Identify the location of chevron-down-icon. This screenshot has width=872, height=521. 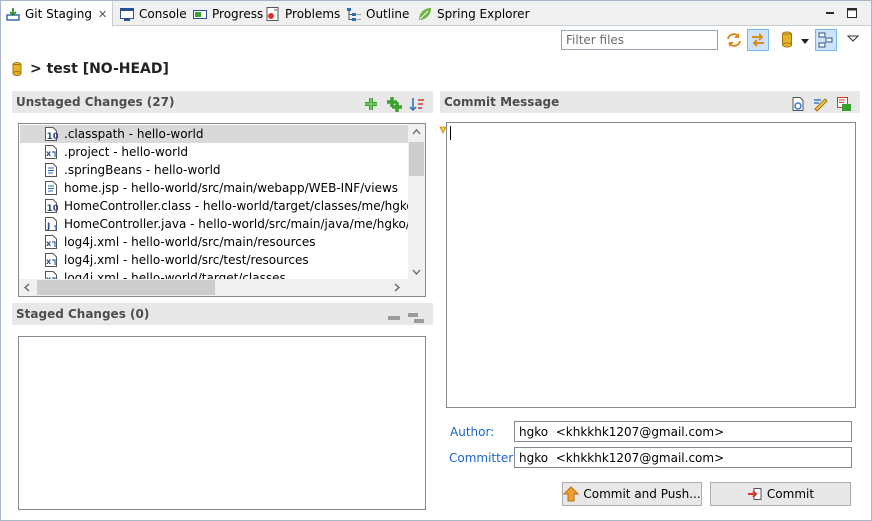
(805, 40).